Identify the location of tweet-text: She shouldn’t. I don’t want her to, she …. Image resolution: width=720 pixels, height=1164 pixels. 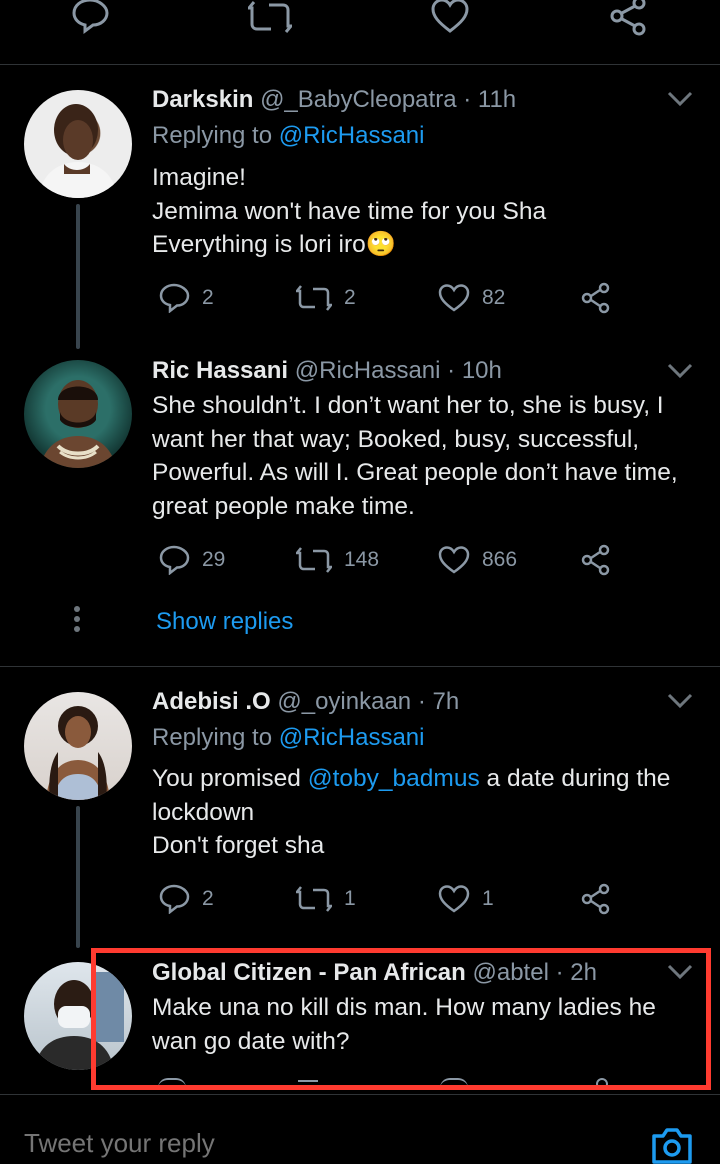
(422, 456).